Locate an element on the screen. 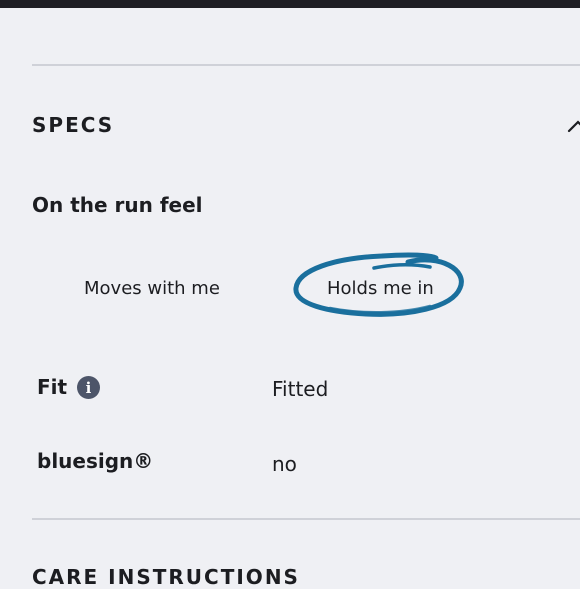  chevron-up-icon is located at coordinates (573, 126).